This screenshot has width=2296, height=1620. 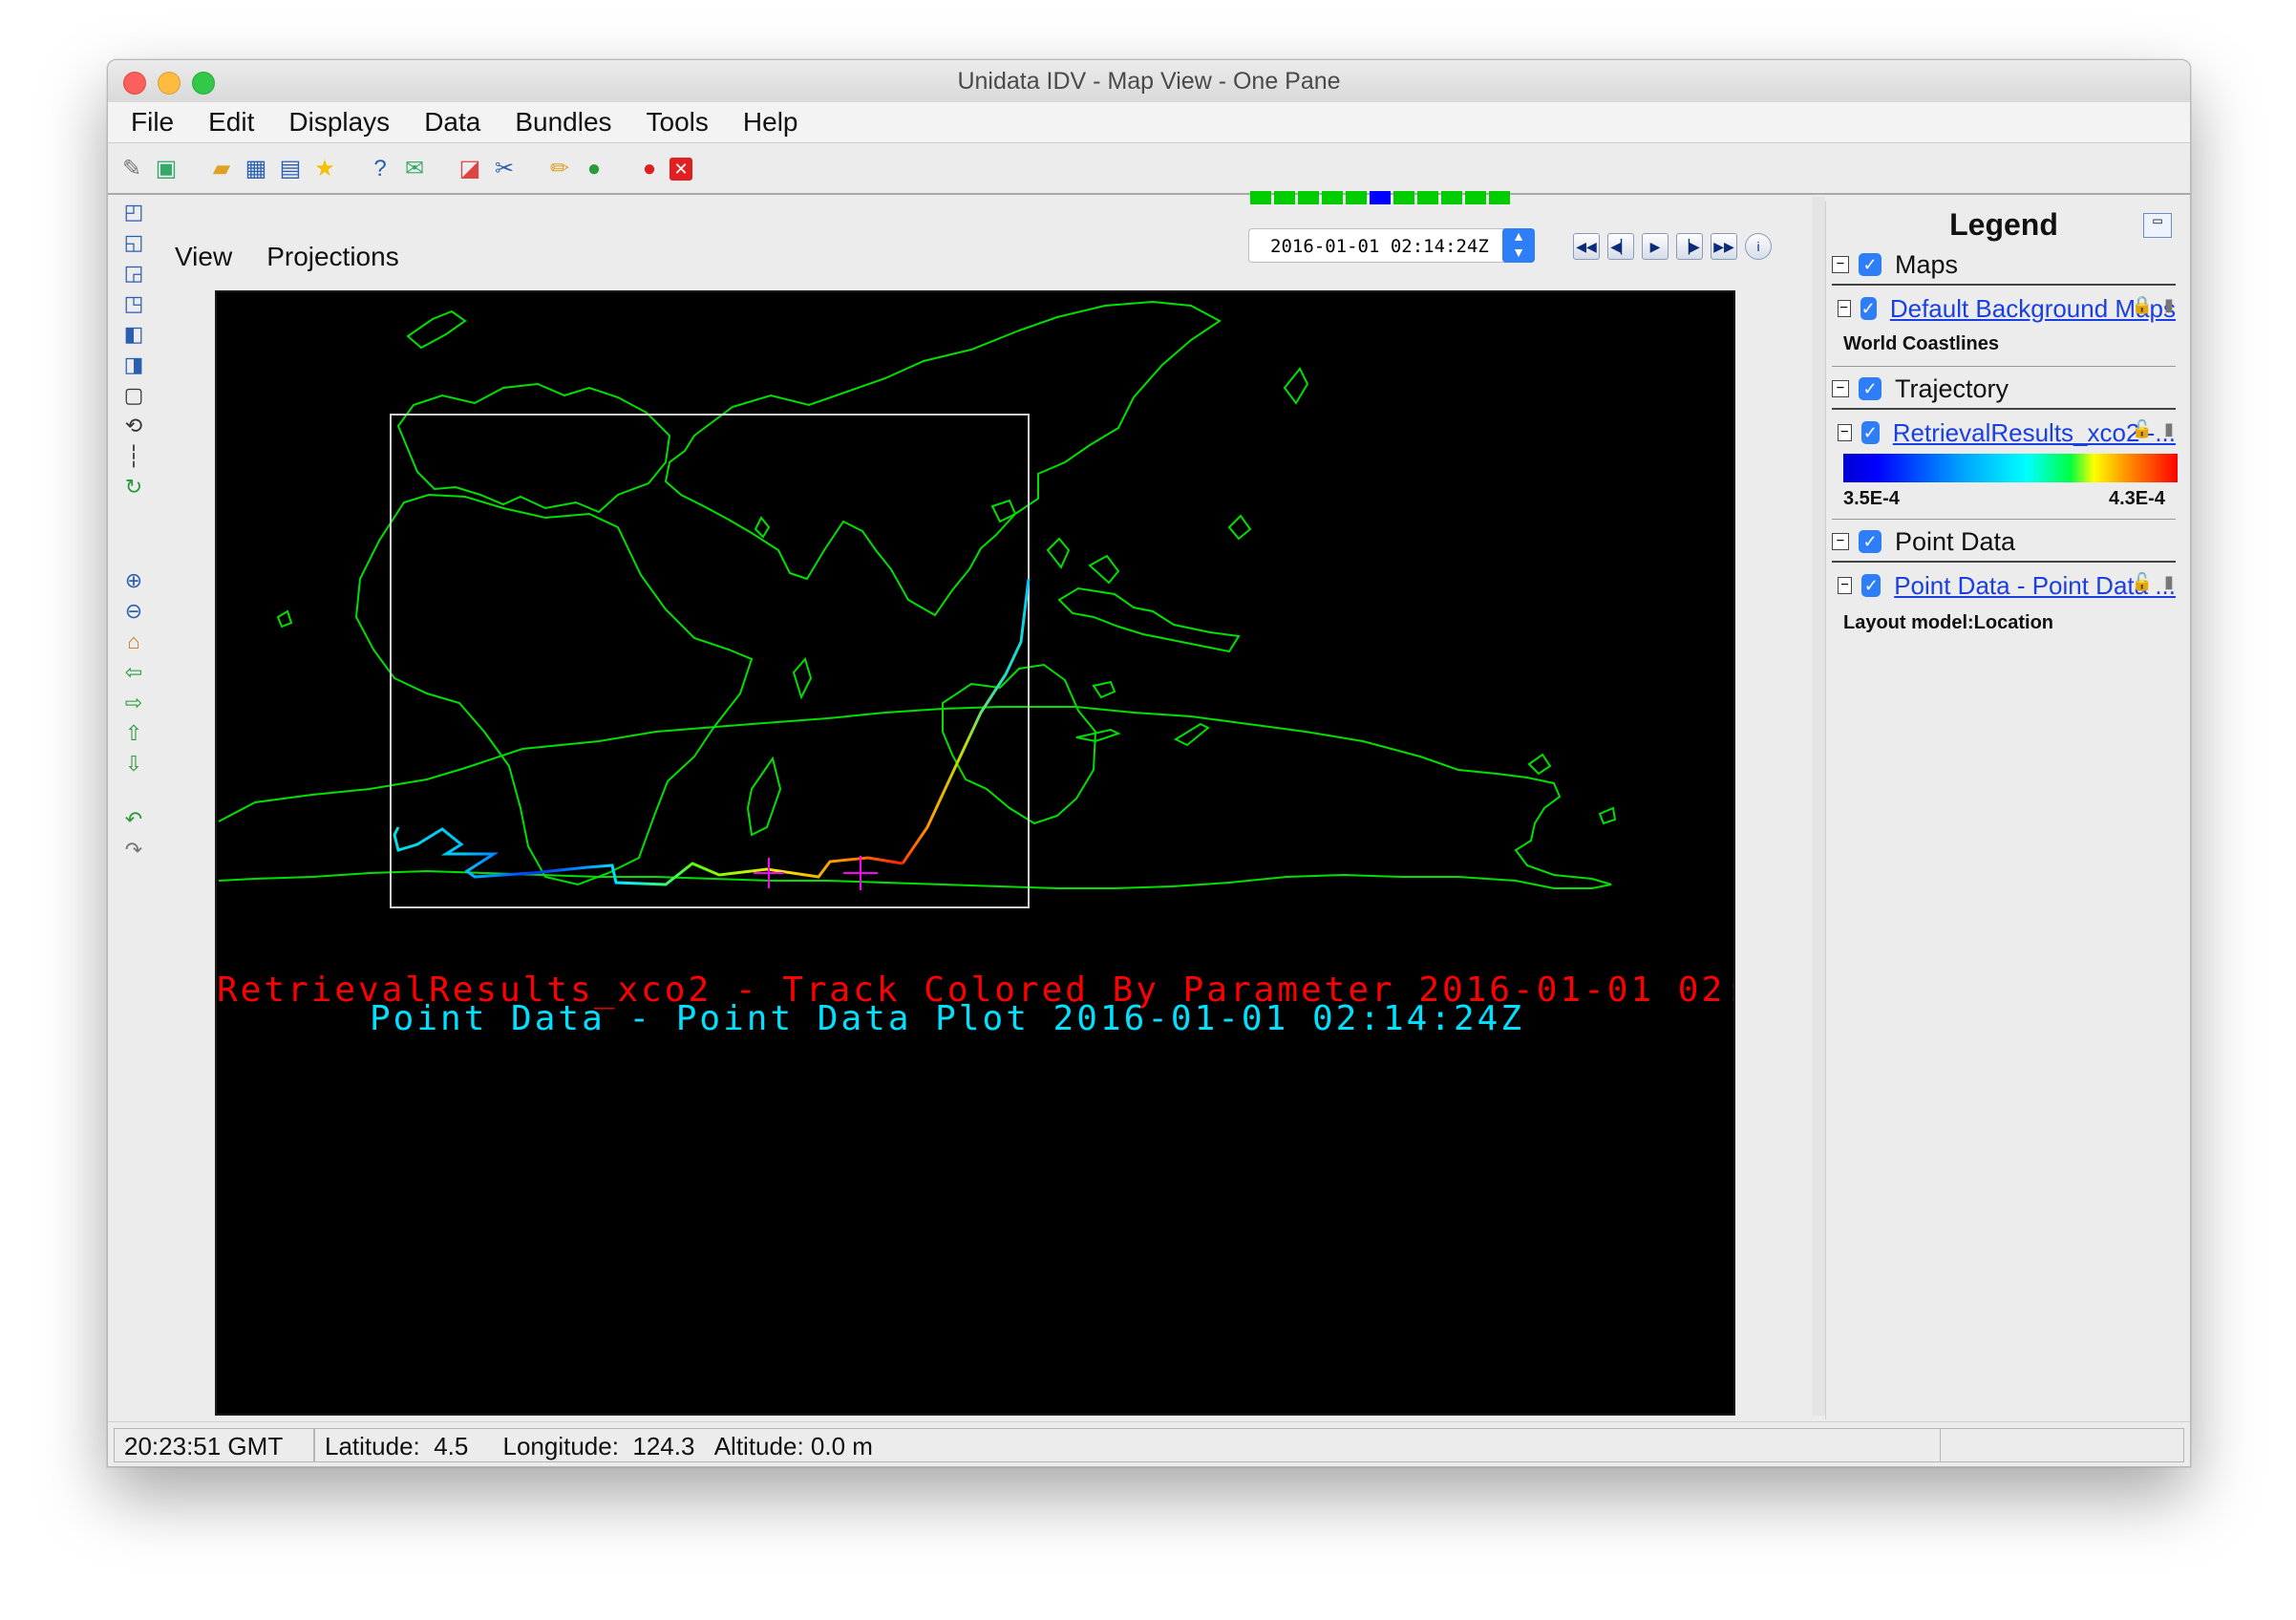 What do you see at coordinates (771, 122) in the screenshot?
I see `menu-help: Help` at bounding box center [771, 122].